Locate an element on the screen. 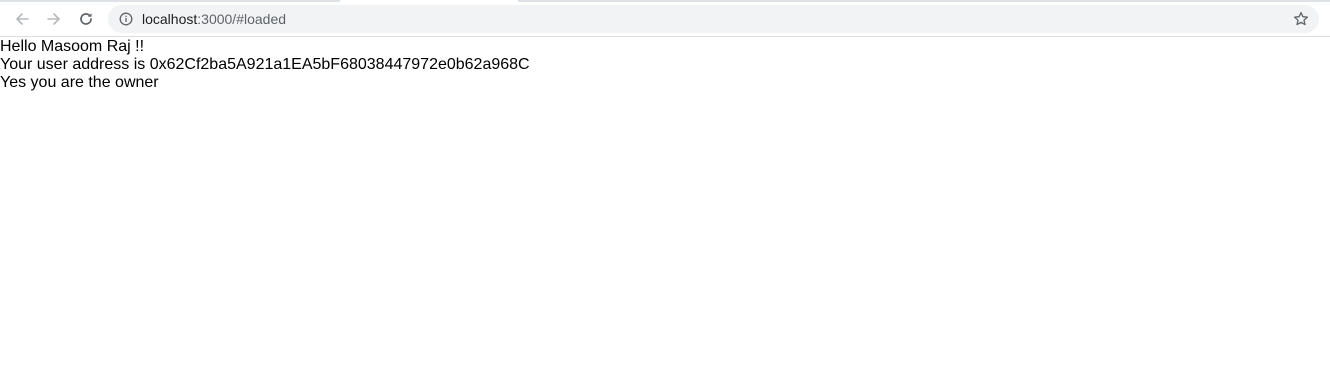  tab-strip-edge-left is located at coordinates (170, 1).